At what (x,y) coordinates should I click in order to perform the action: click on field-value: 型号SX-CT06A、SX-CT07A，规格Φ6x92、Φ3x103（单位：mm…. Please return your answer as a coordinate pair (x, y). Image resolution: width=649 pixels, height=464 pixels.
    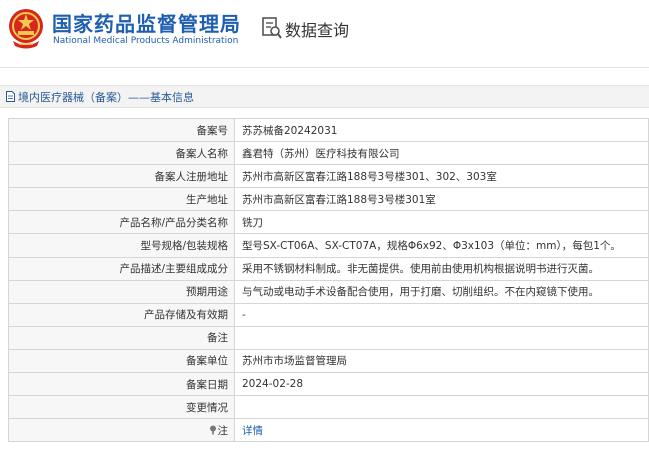
    Looking at the image, I should click on (441, 245).